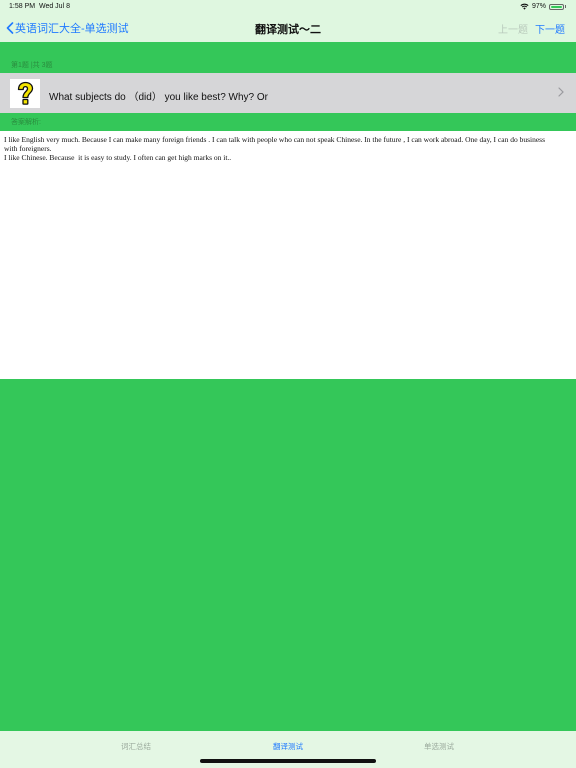 The image size is (576, 768). What do you see at coordinates (25, 93) in the screenshot?
I see `question-mark-icon` at bounding box center [25, 93].